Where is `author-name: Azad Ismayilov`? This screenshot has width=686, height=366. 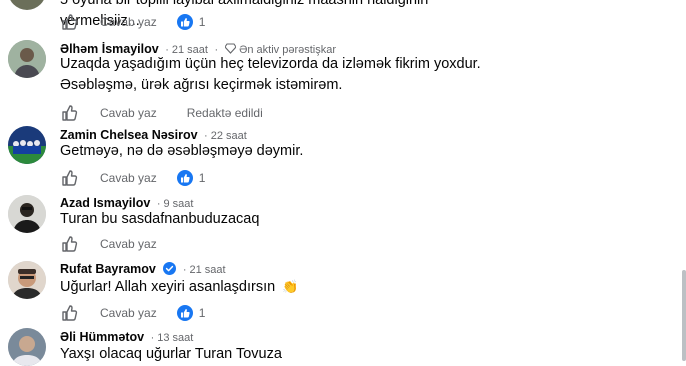 author-name: Azad Ismayilov is located at coordinates (105, 203).